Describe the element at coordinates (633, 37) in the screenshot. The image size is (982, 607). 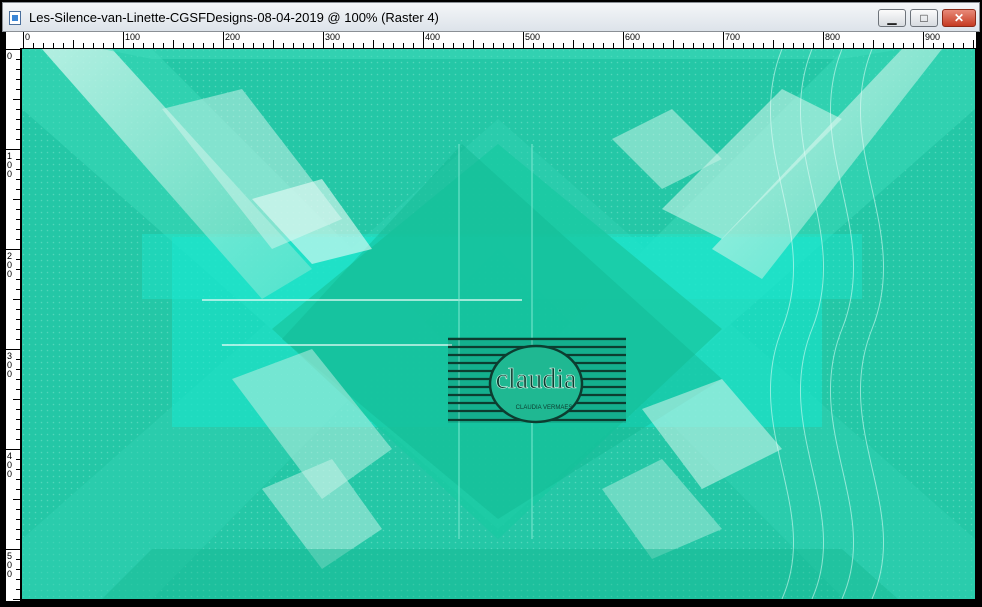
I see `ruler-label: 600` at that location.